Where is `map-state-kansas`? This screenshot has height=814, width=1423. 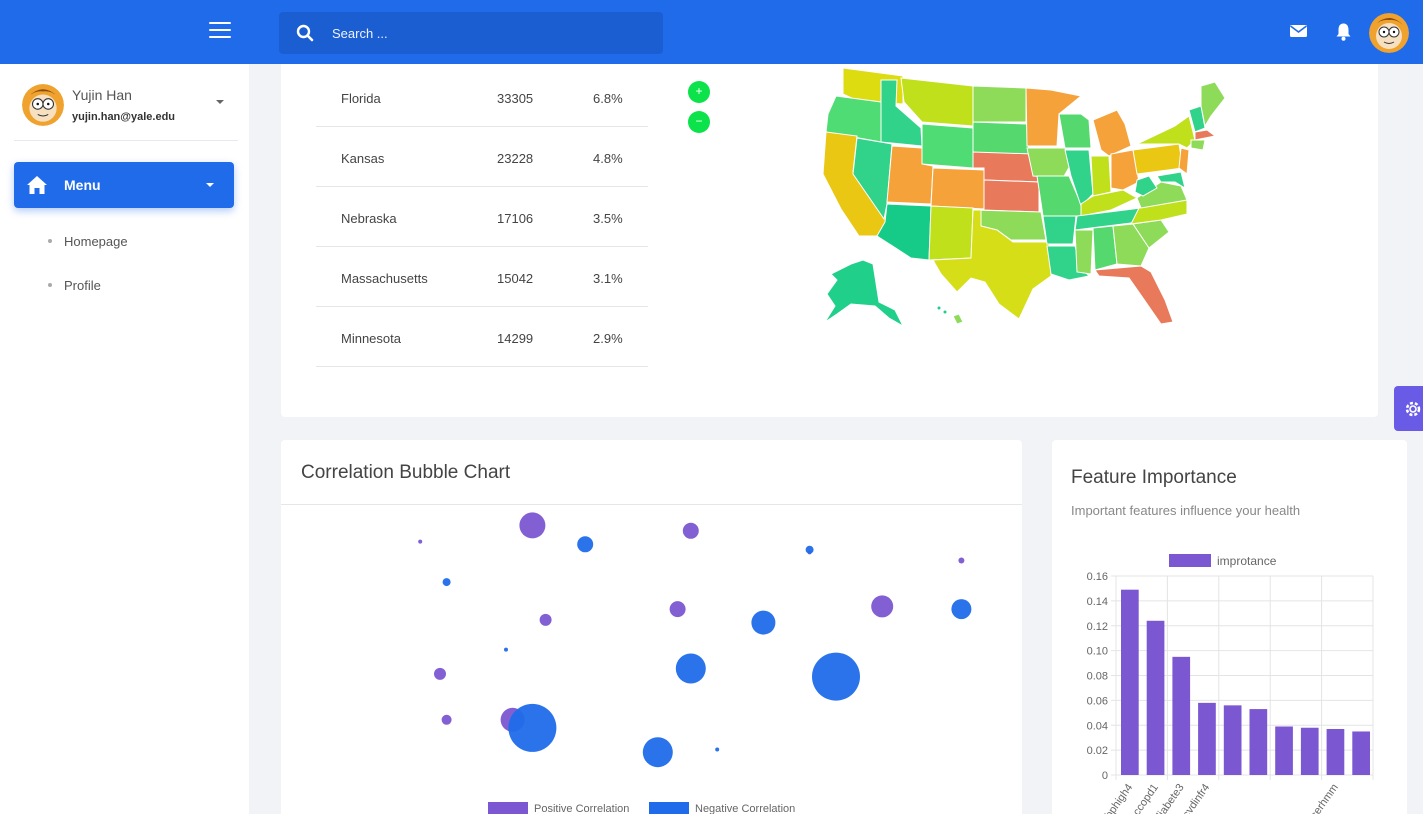
map-state-kansas is located at coordinates (1011, 196).